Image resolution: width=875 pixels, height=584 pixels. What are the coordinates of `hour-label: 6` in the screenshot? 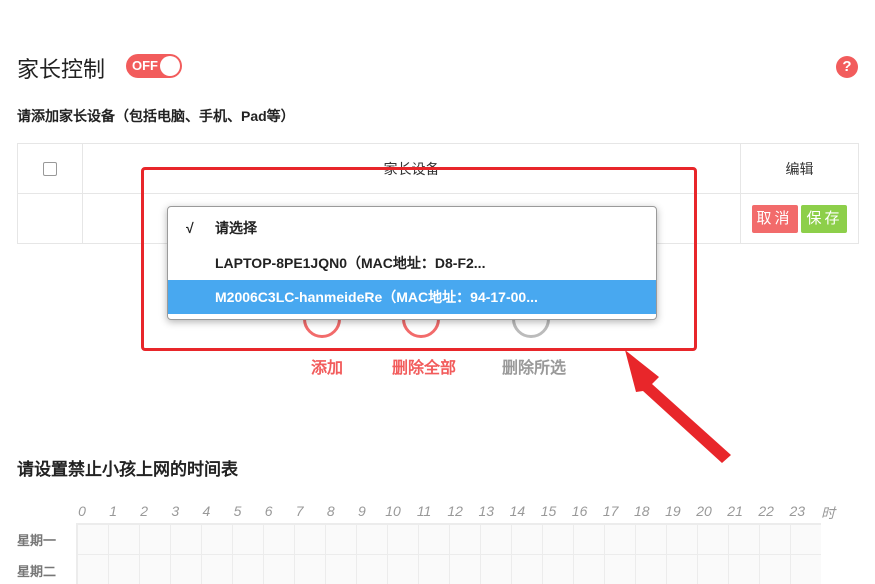 It's located at (268, 511).